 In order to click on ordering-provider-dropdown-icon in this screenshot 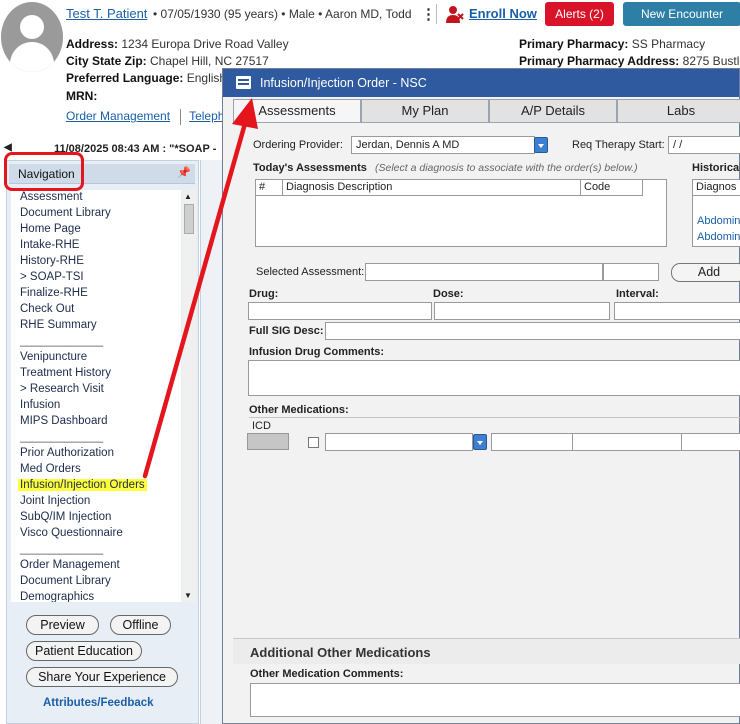, I will do `click(541, 145)`.